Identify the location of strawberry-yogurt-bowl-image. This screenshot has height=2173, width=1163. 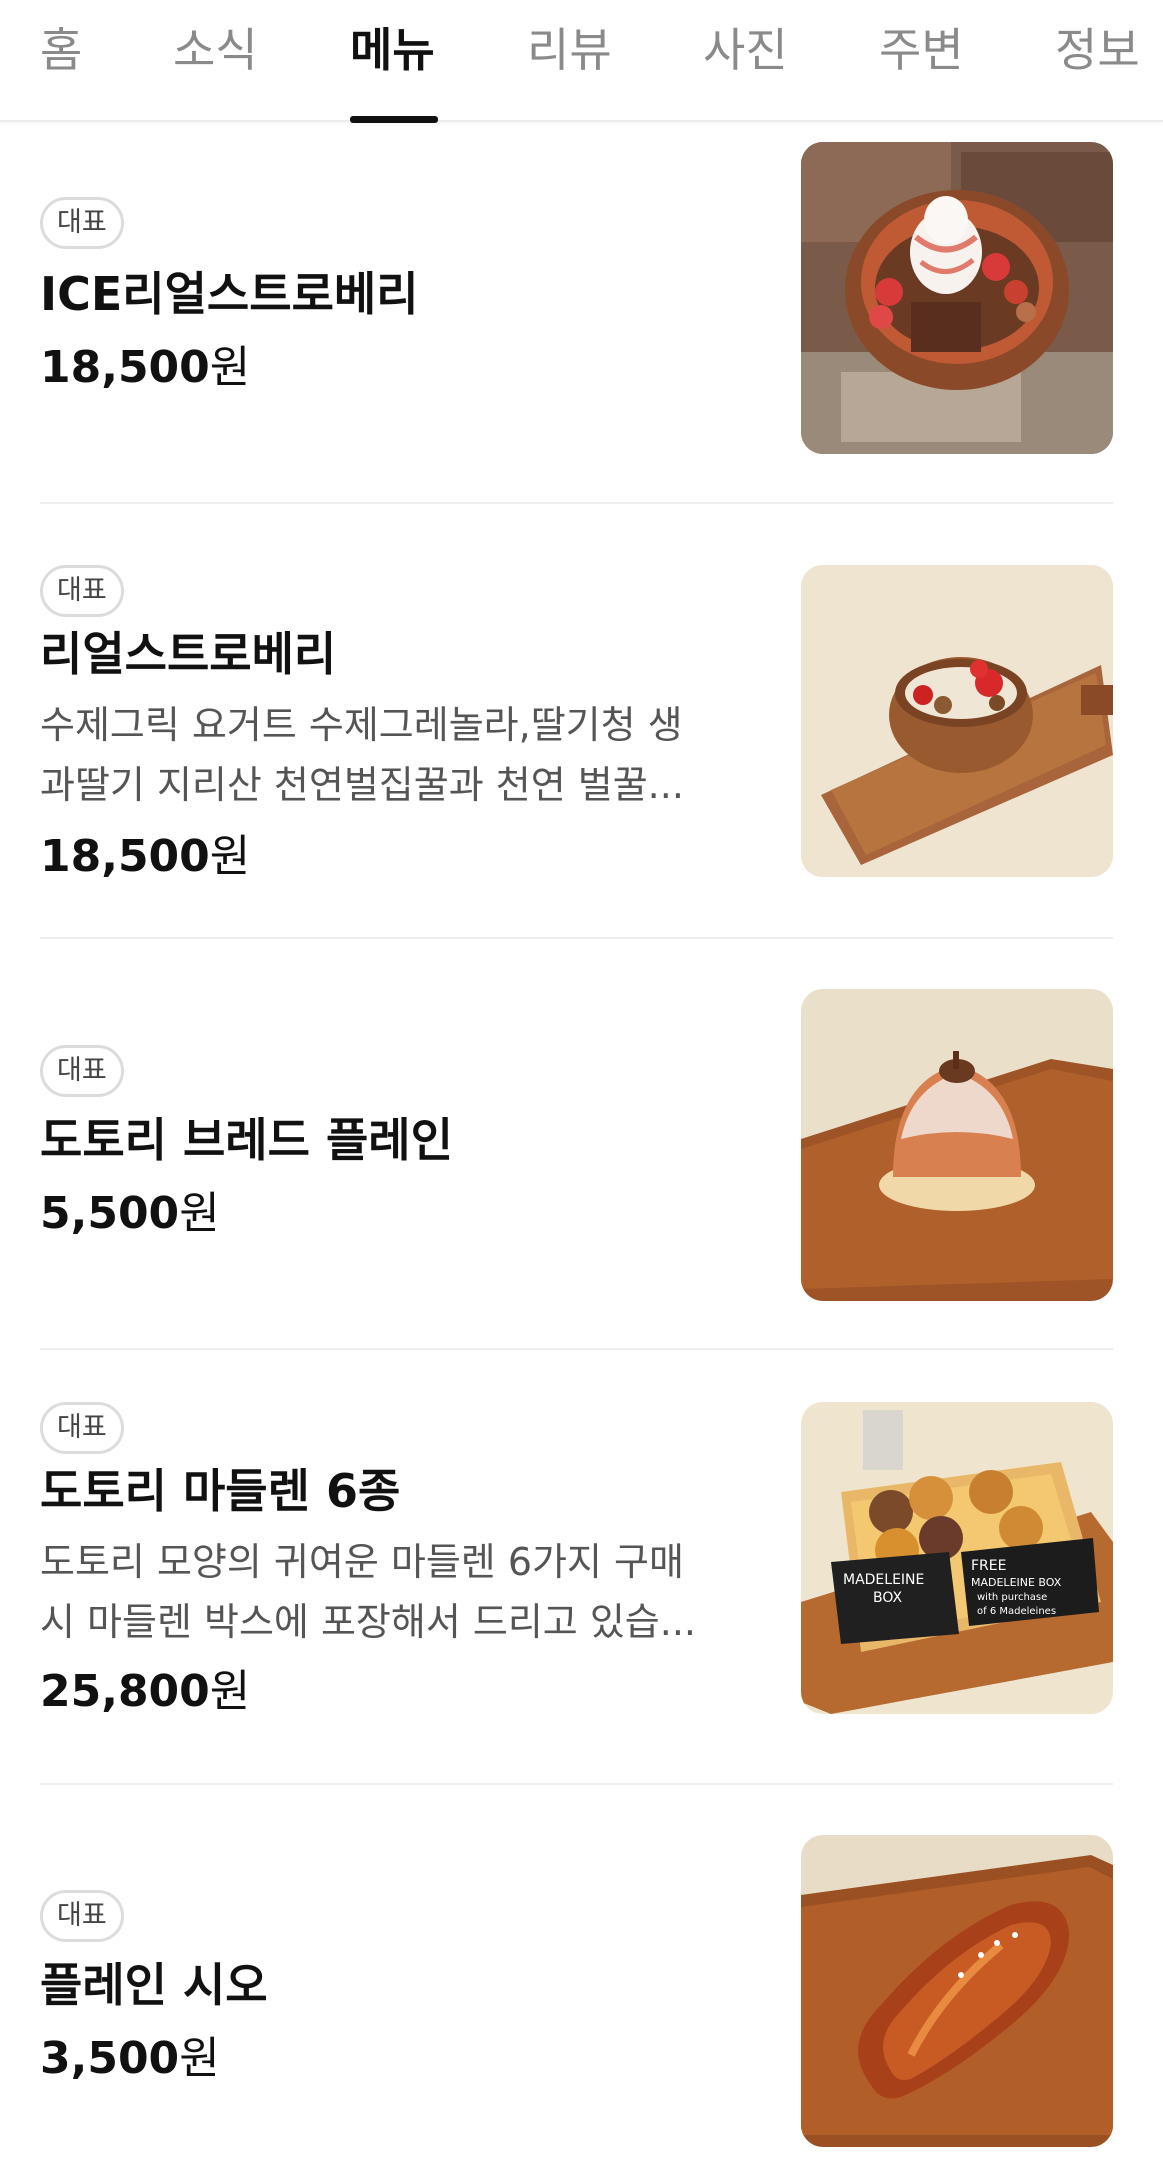
(957, 721).